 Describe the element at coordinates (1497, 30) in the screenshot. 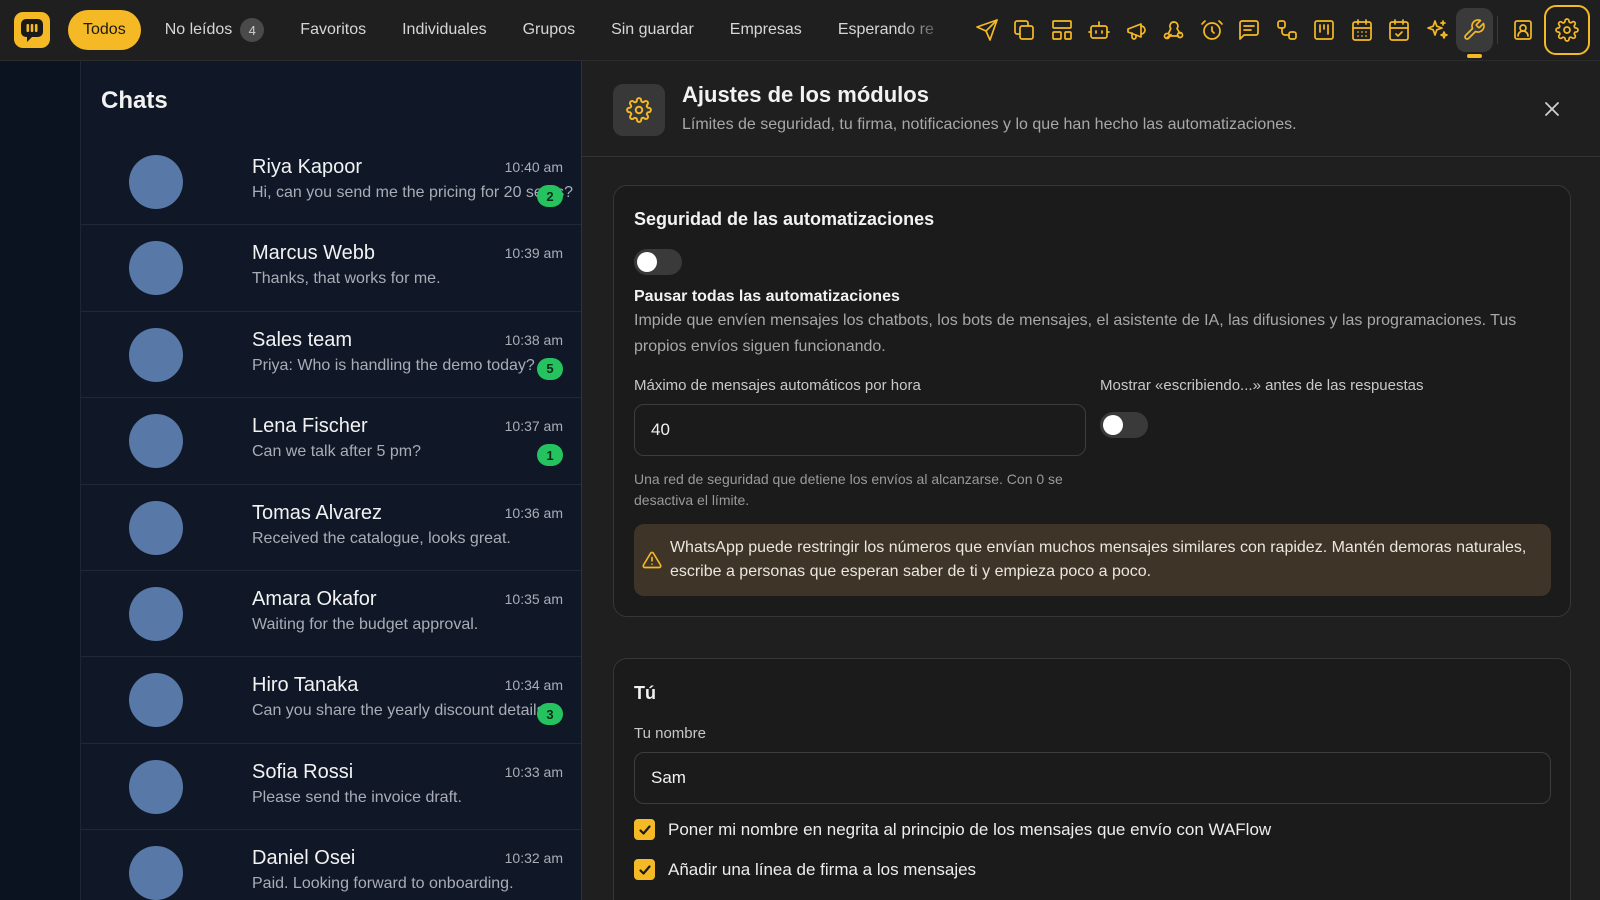

I see `toolbar-divider` at that location.